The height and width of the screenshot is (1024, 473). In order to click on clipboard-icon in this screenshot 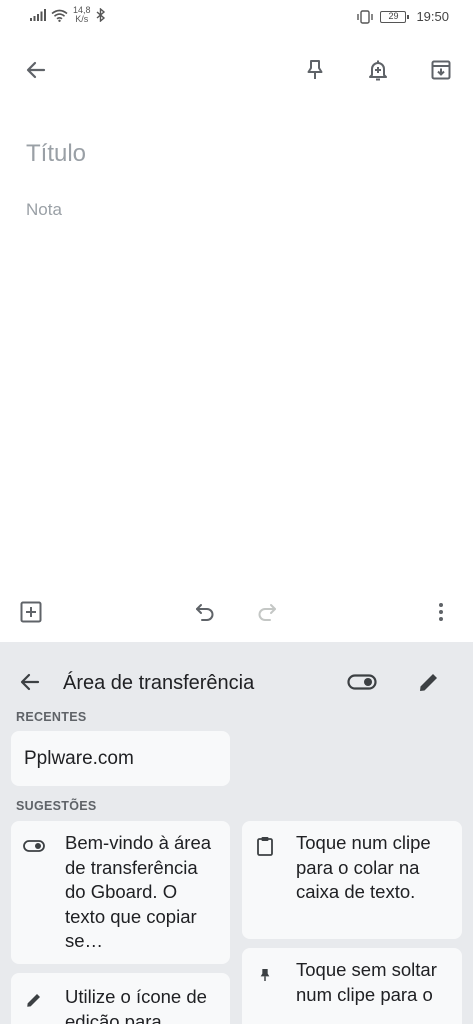, I will do `click(265, 846)`.